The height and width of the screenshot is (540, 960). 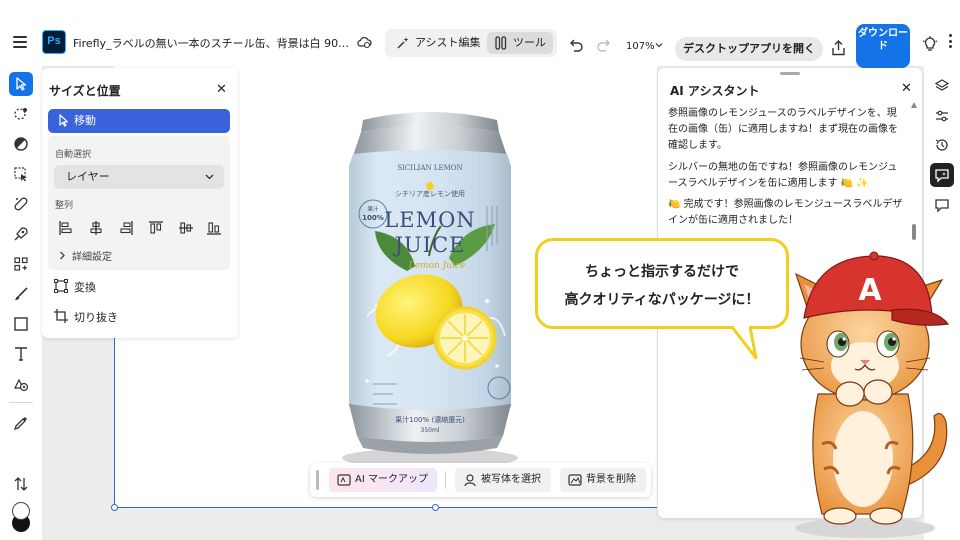 I want to click on can-badge-text2: 100%, so click(x=373, y=218).